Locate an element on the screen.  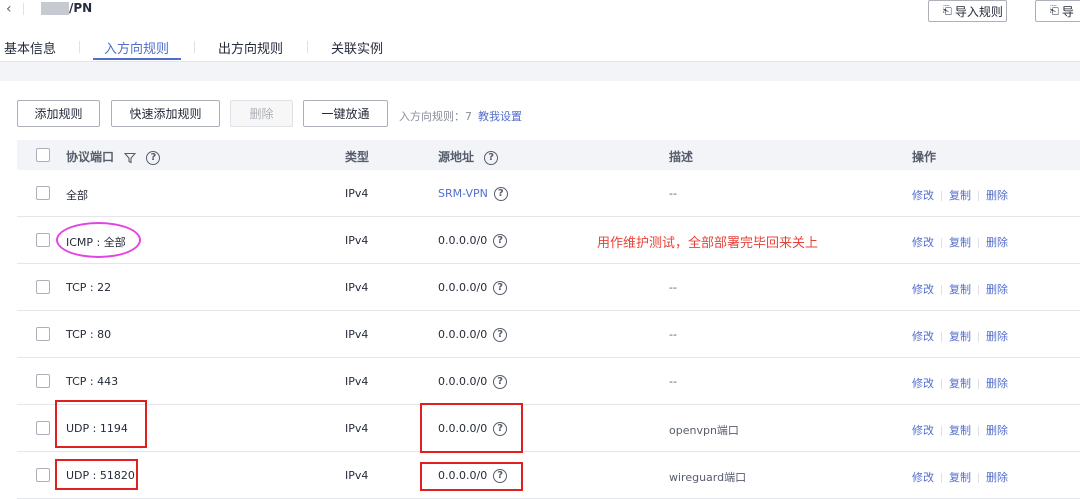
delete-button: 删除 is located at coordinates (261, 113).